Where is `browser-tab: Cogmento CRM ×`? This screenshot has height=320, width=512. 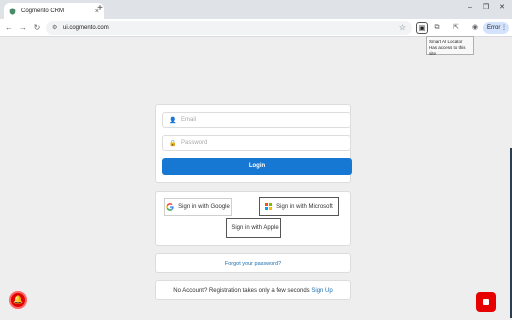
browser-tab: Cogmento CRM × is located at coordinates (54, 11).